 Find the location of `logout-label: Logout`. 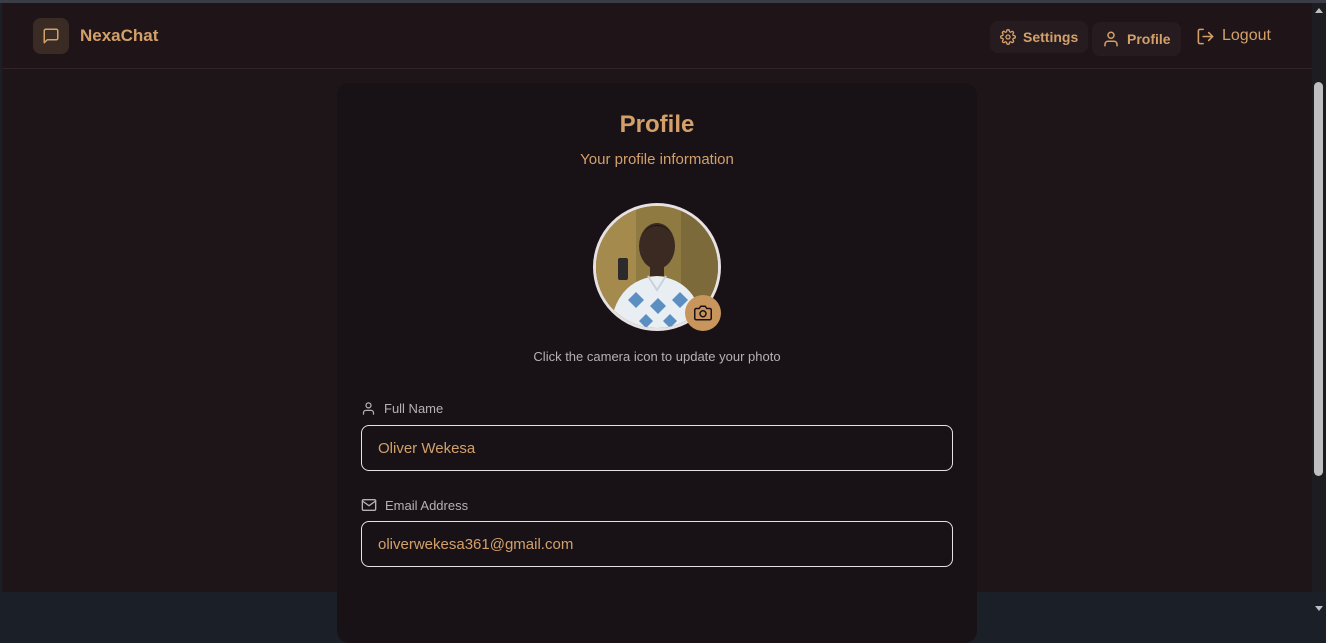

logout-label: Logout is located at coordinates (1246, 35).